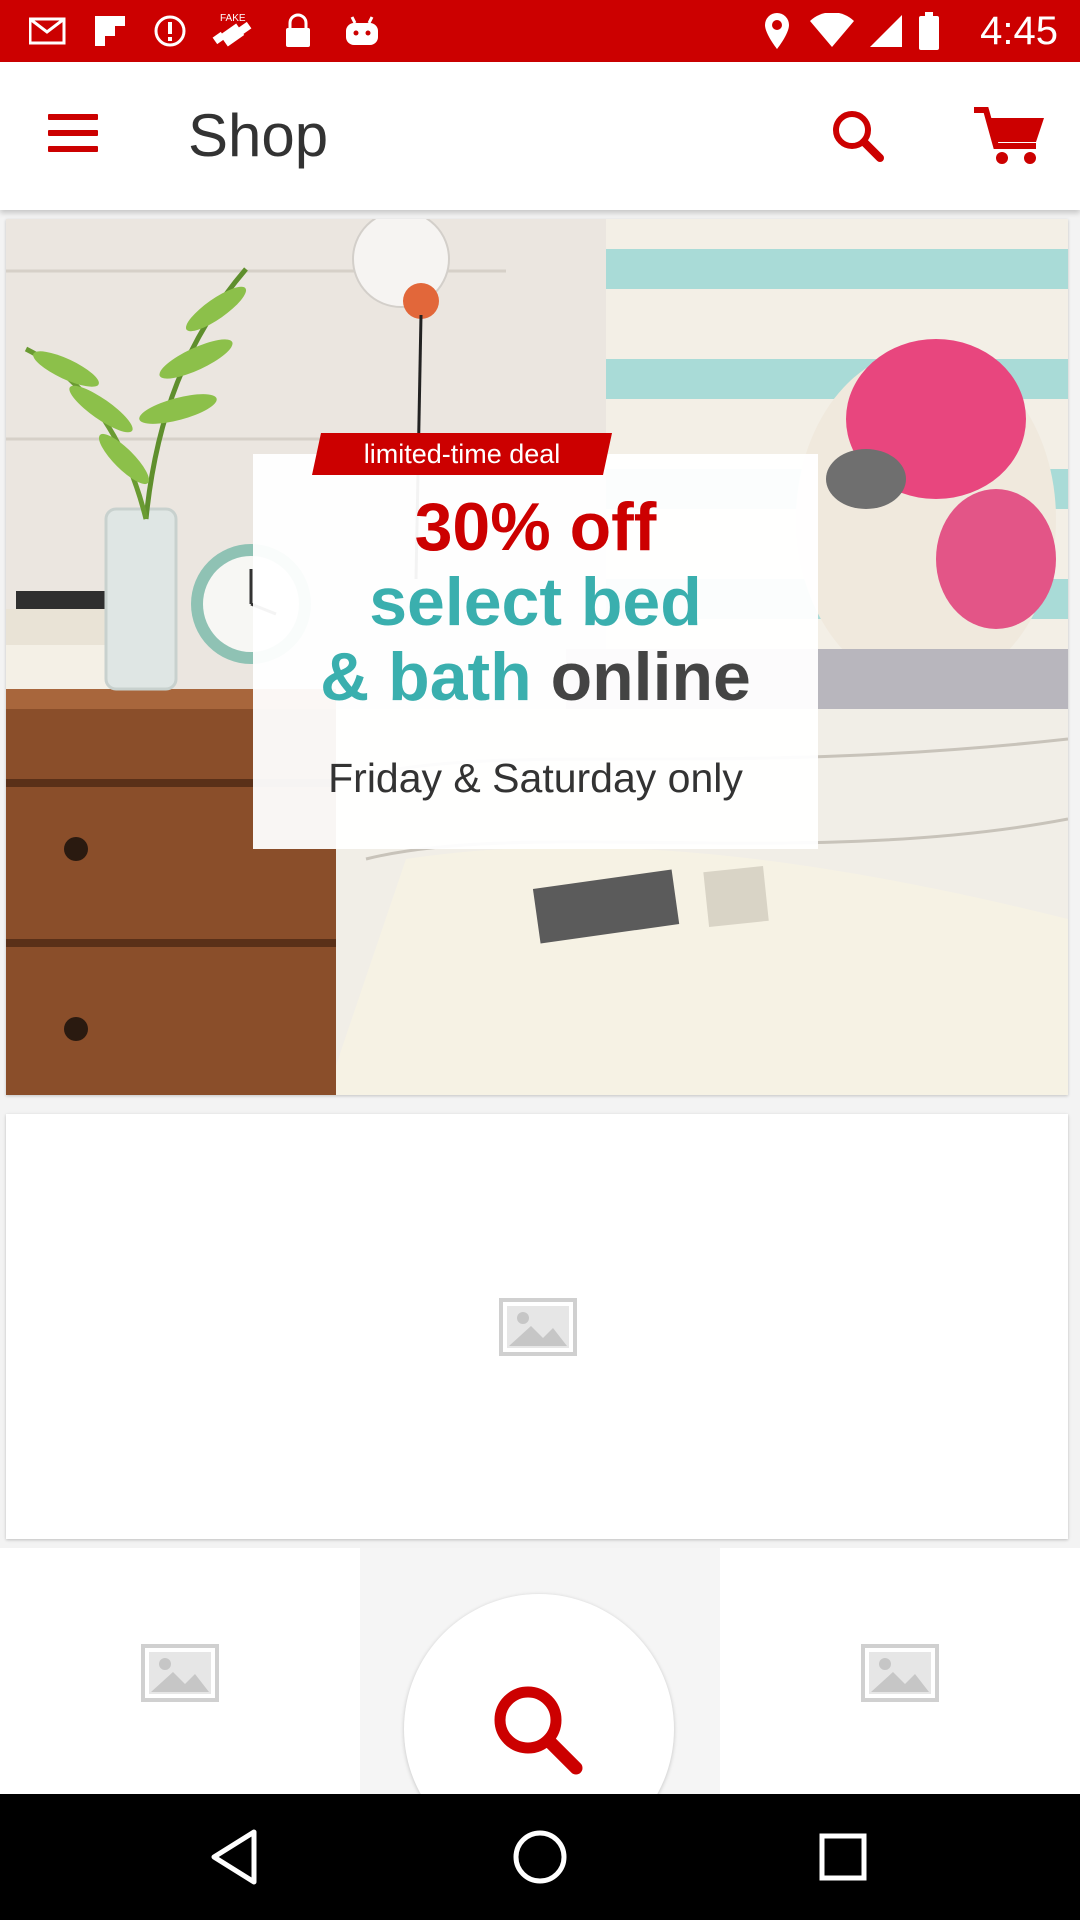  What do you see at coordinates (1019, 31) in the screenshot?
I see `status-time: 4:45` at bounding box center [1019, 31].